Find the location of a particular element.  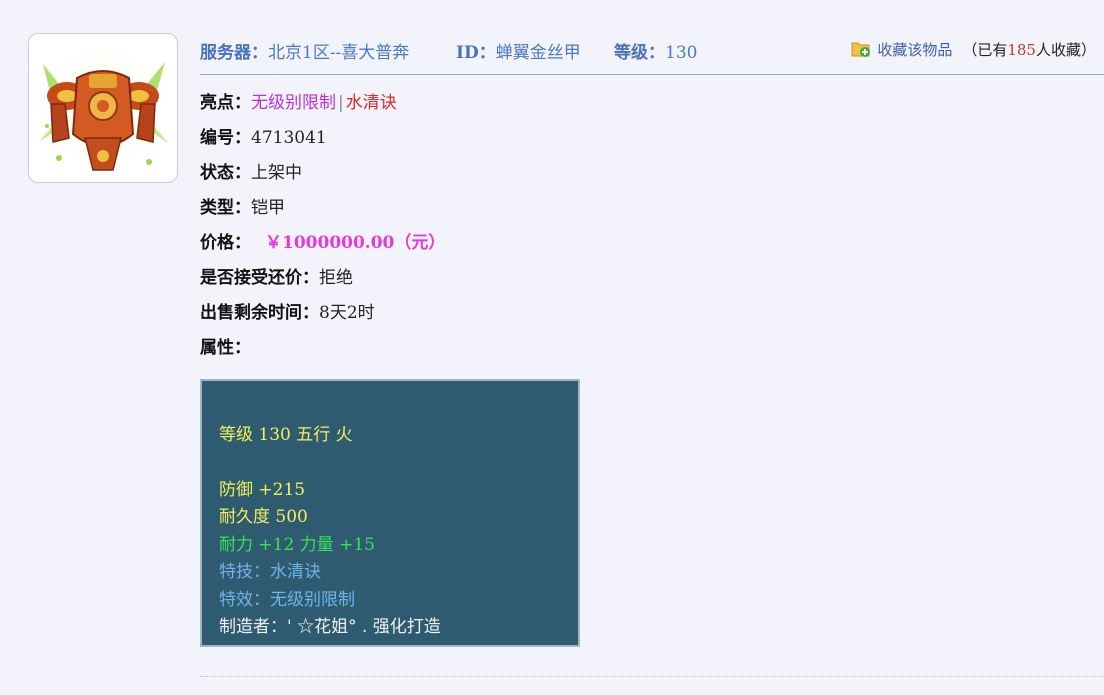

folder-add-icon is located at coordinates (861, 51).